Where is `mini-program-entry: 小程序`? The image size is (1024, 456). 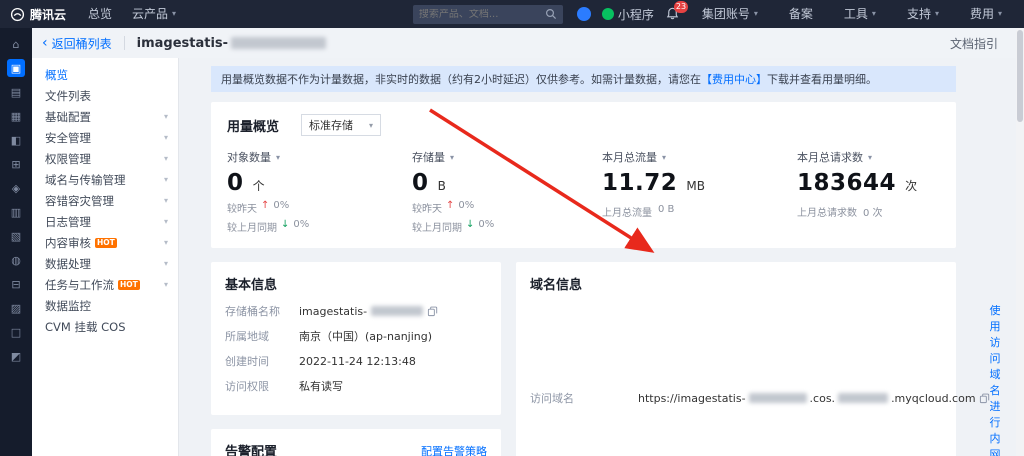 mini-program-entry: 小程序 is located at coordinates (627, 14).